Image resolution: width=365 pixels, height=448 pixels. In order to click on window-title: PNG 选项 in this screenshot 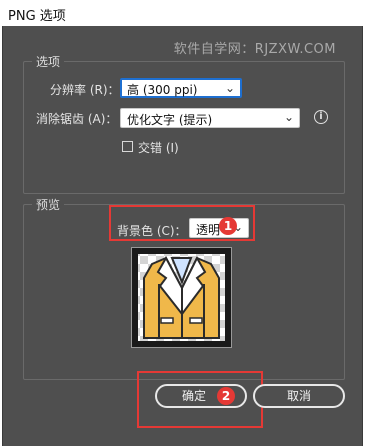, I will do `click(37, 16)`.